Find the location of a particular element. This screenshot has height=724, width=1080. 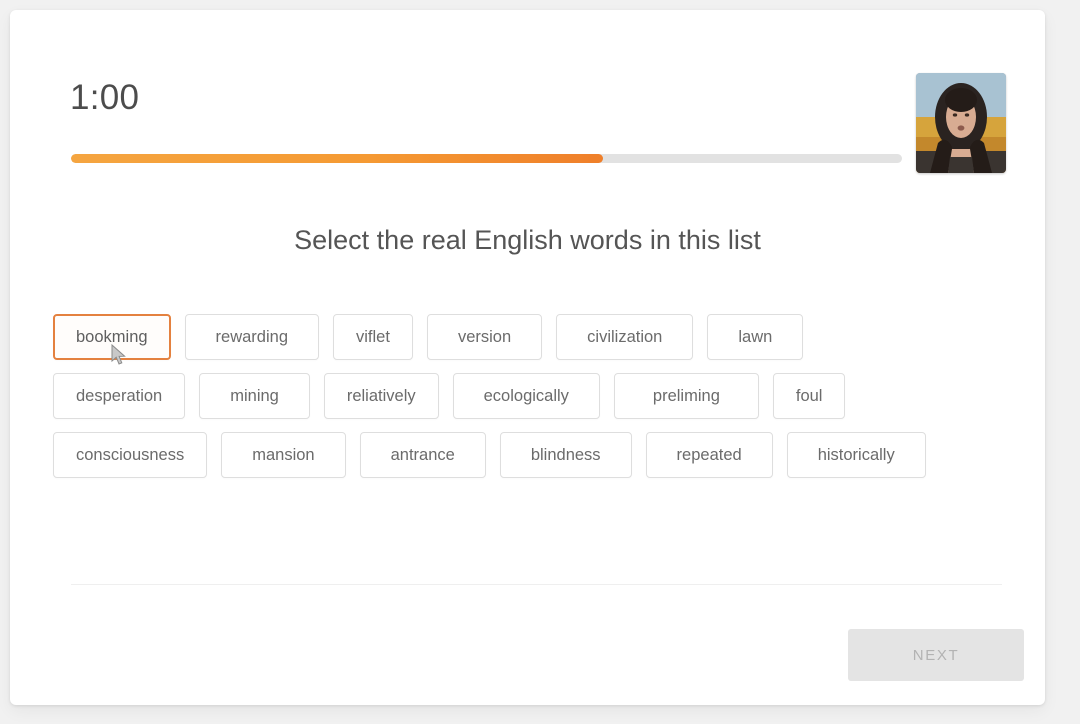

countdown-timer: 1:00 is located at coordinates (105, 97).